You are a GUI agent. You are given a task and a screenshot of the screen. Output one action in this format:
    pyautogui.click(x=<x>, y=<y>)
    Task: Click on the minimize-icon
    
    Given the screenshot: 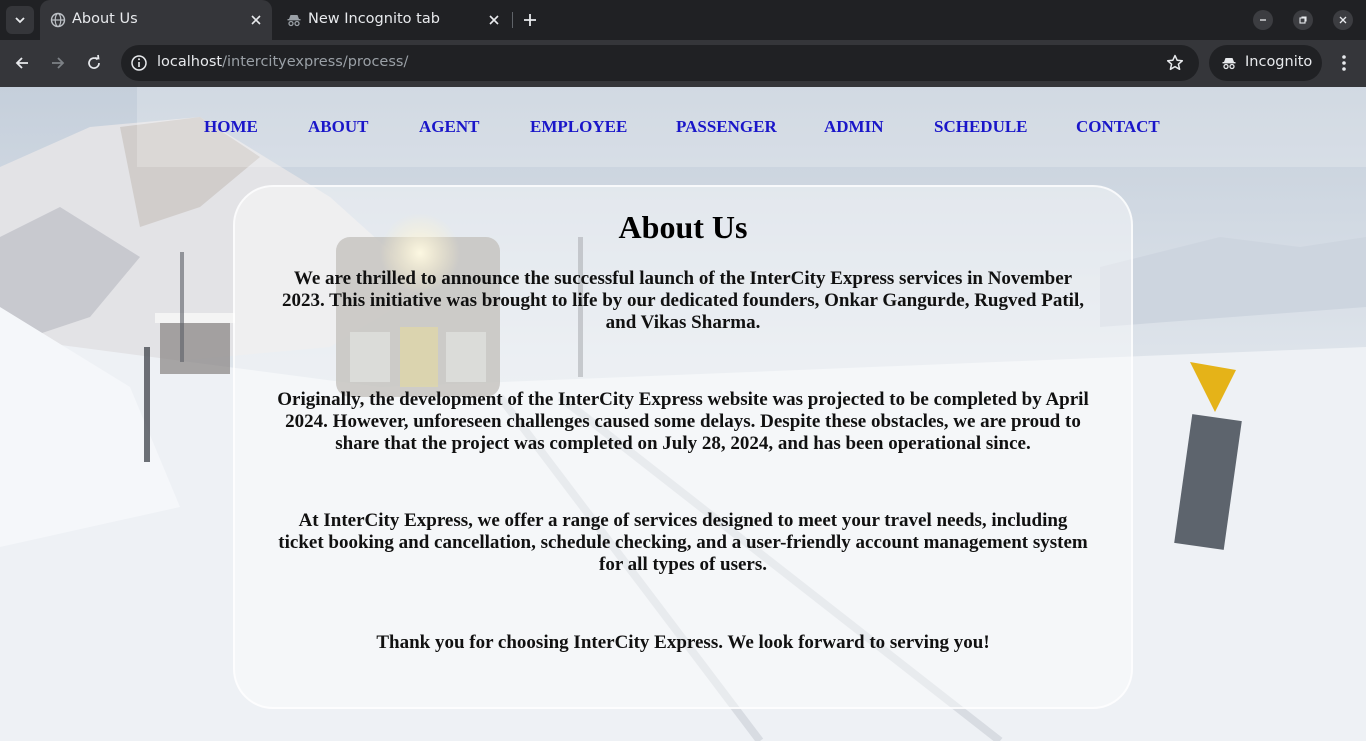 What is the action you would take?
    pyautogui.click(x=1263, y=20)
    